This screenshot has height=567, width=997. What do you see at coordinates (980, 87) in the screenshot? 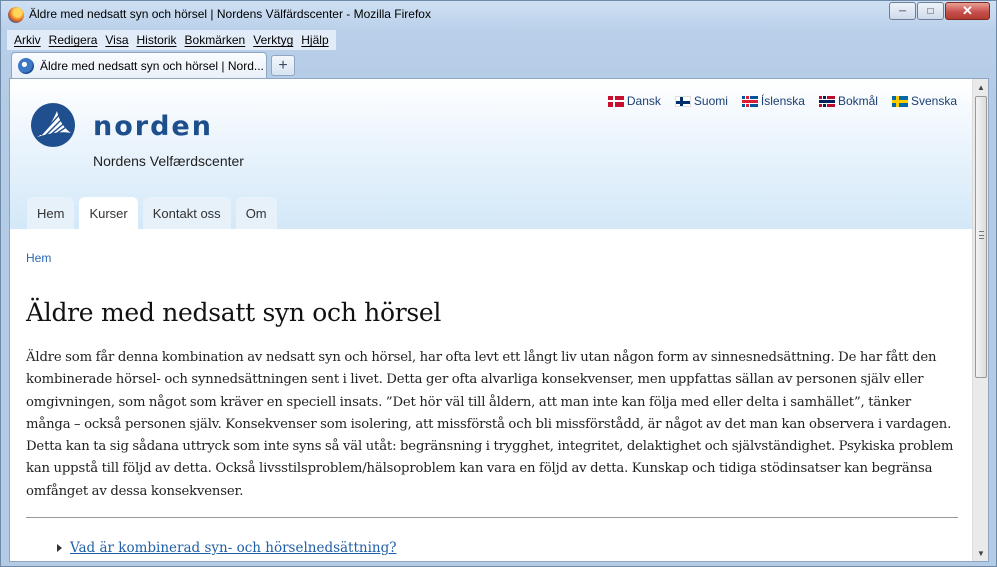
I see `scroll-up-arrow-icon: ▲` at bounding box center [980, 87].